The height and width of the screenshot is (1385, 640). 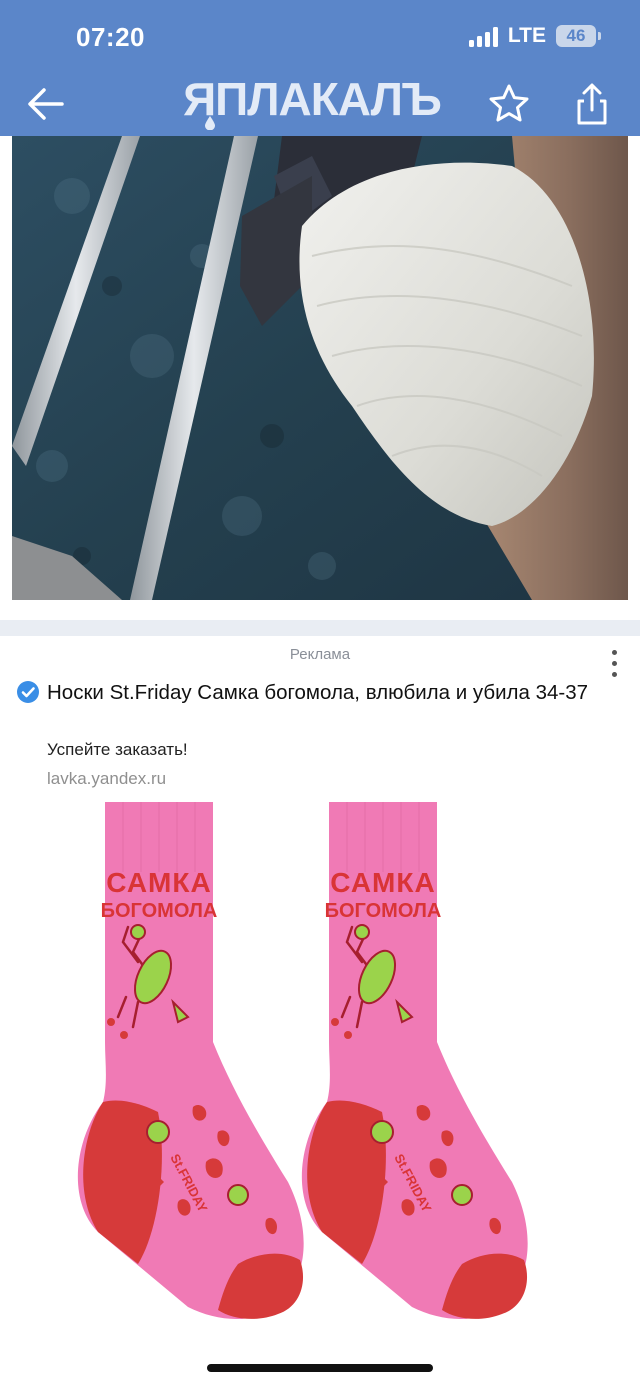 What do you see at coordinates (106, 779) in the screenshot?
I see `ad-domain: lavka.yandex.ru` at bounding box center [106, 779].